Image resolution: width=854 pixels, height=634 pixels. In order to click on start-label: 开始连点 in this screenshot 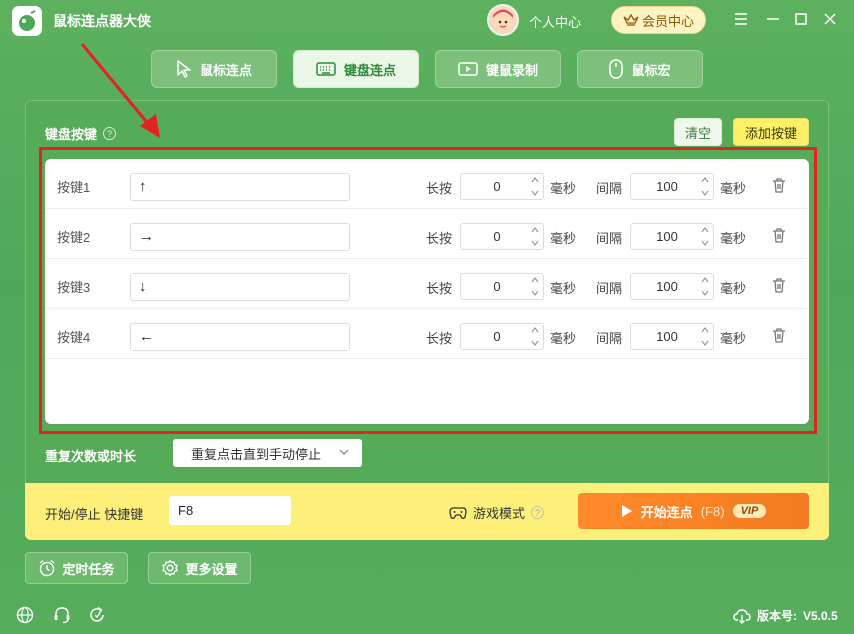, I will do `click(666, 512)`.